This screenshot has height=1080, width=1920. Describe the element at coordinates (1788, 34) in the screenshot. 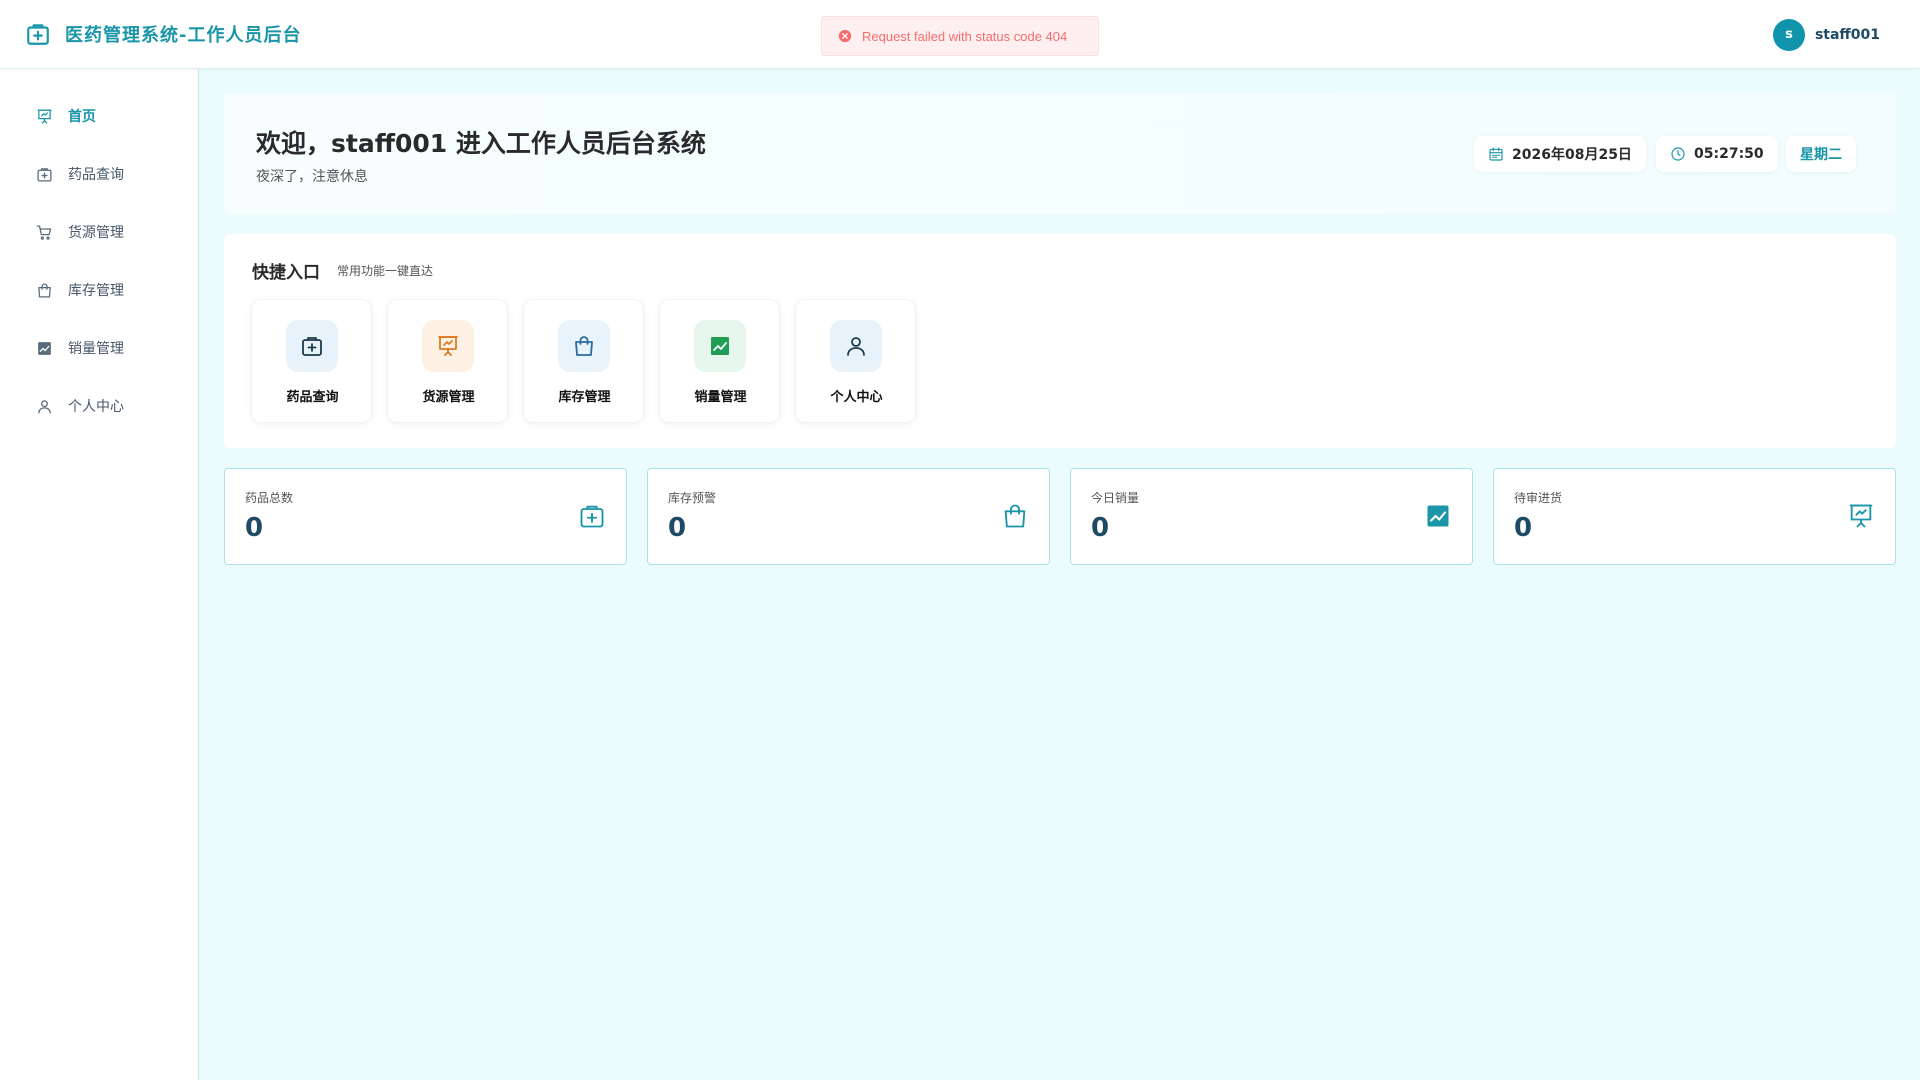

I see `avatar: s` at that location.